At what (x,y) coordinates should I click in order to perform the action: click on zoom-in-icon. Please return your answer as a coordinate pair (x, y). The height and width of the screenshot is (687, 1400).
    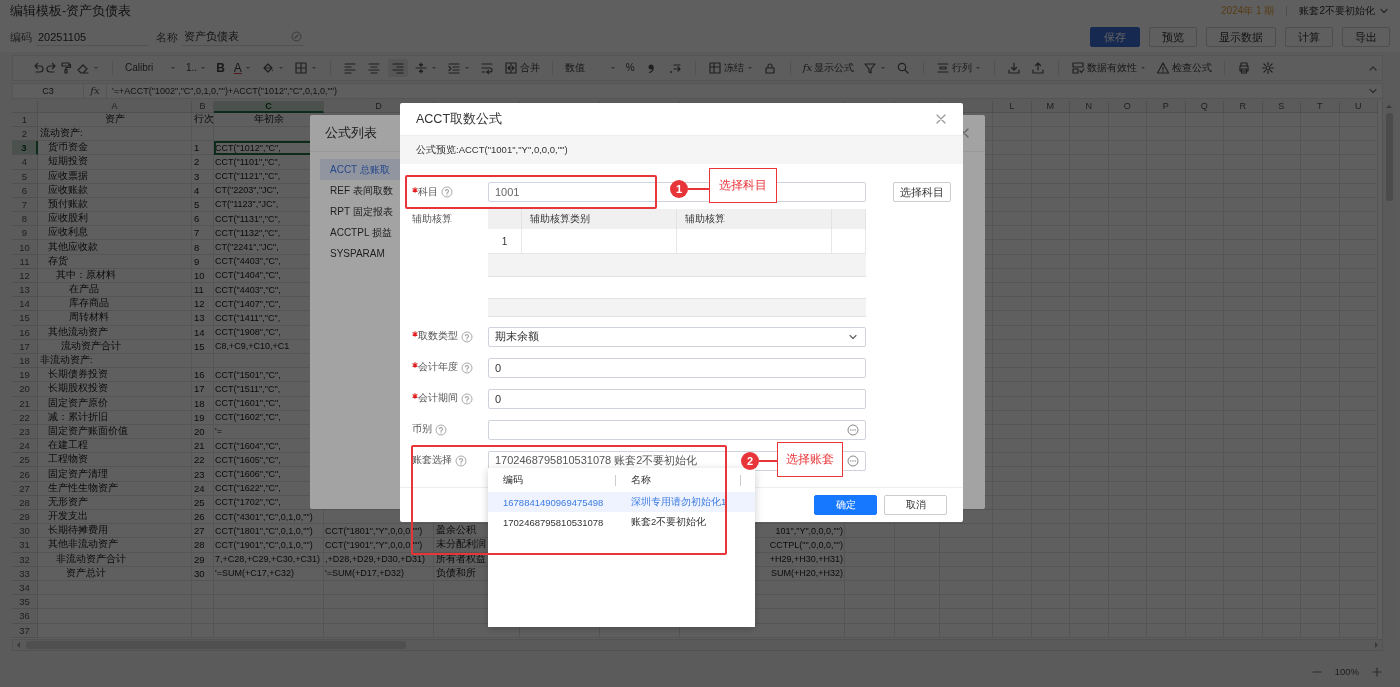
    Looking at the image, I should click on (1377, 672).